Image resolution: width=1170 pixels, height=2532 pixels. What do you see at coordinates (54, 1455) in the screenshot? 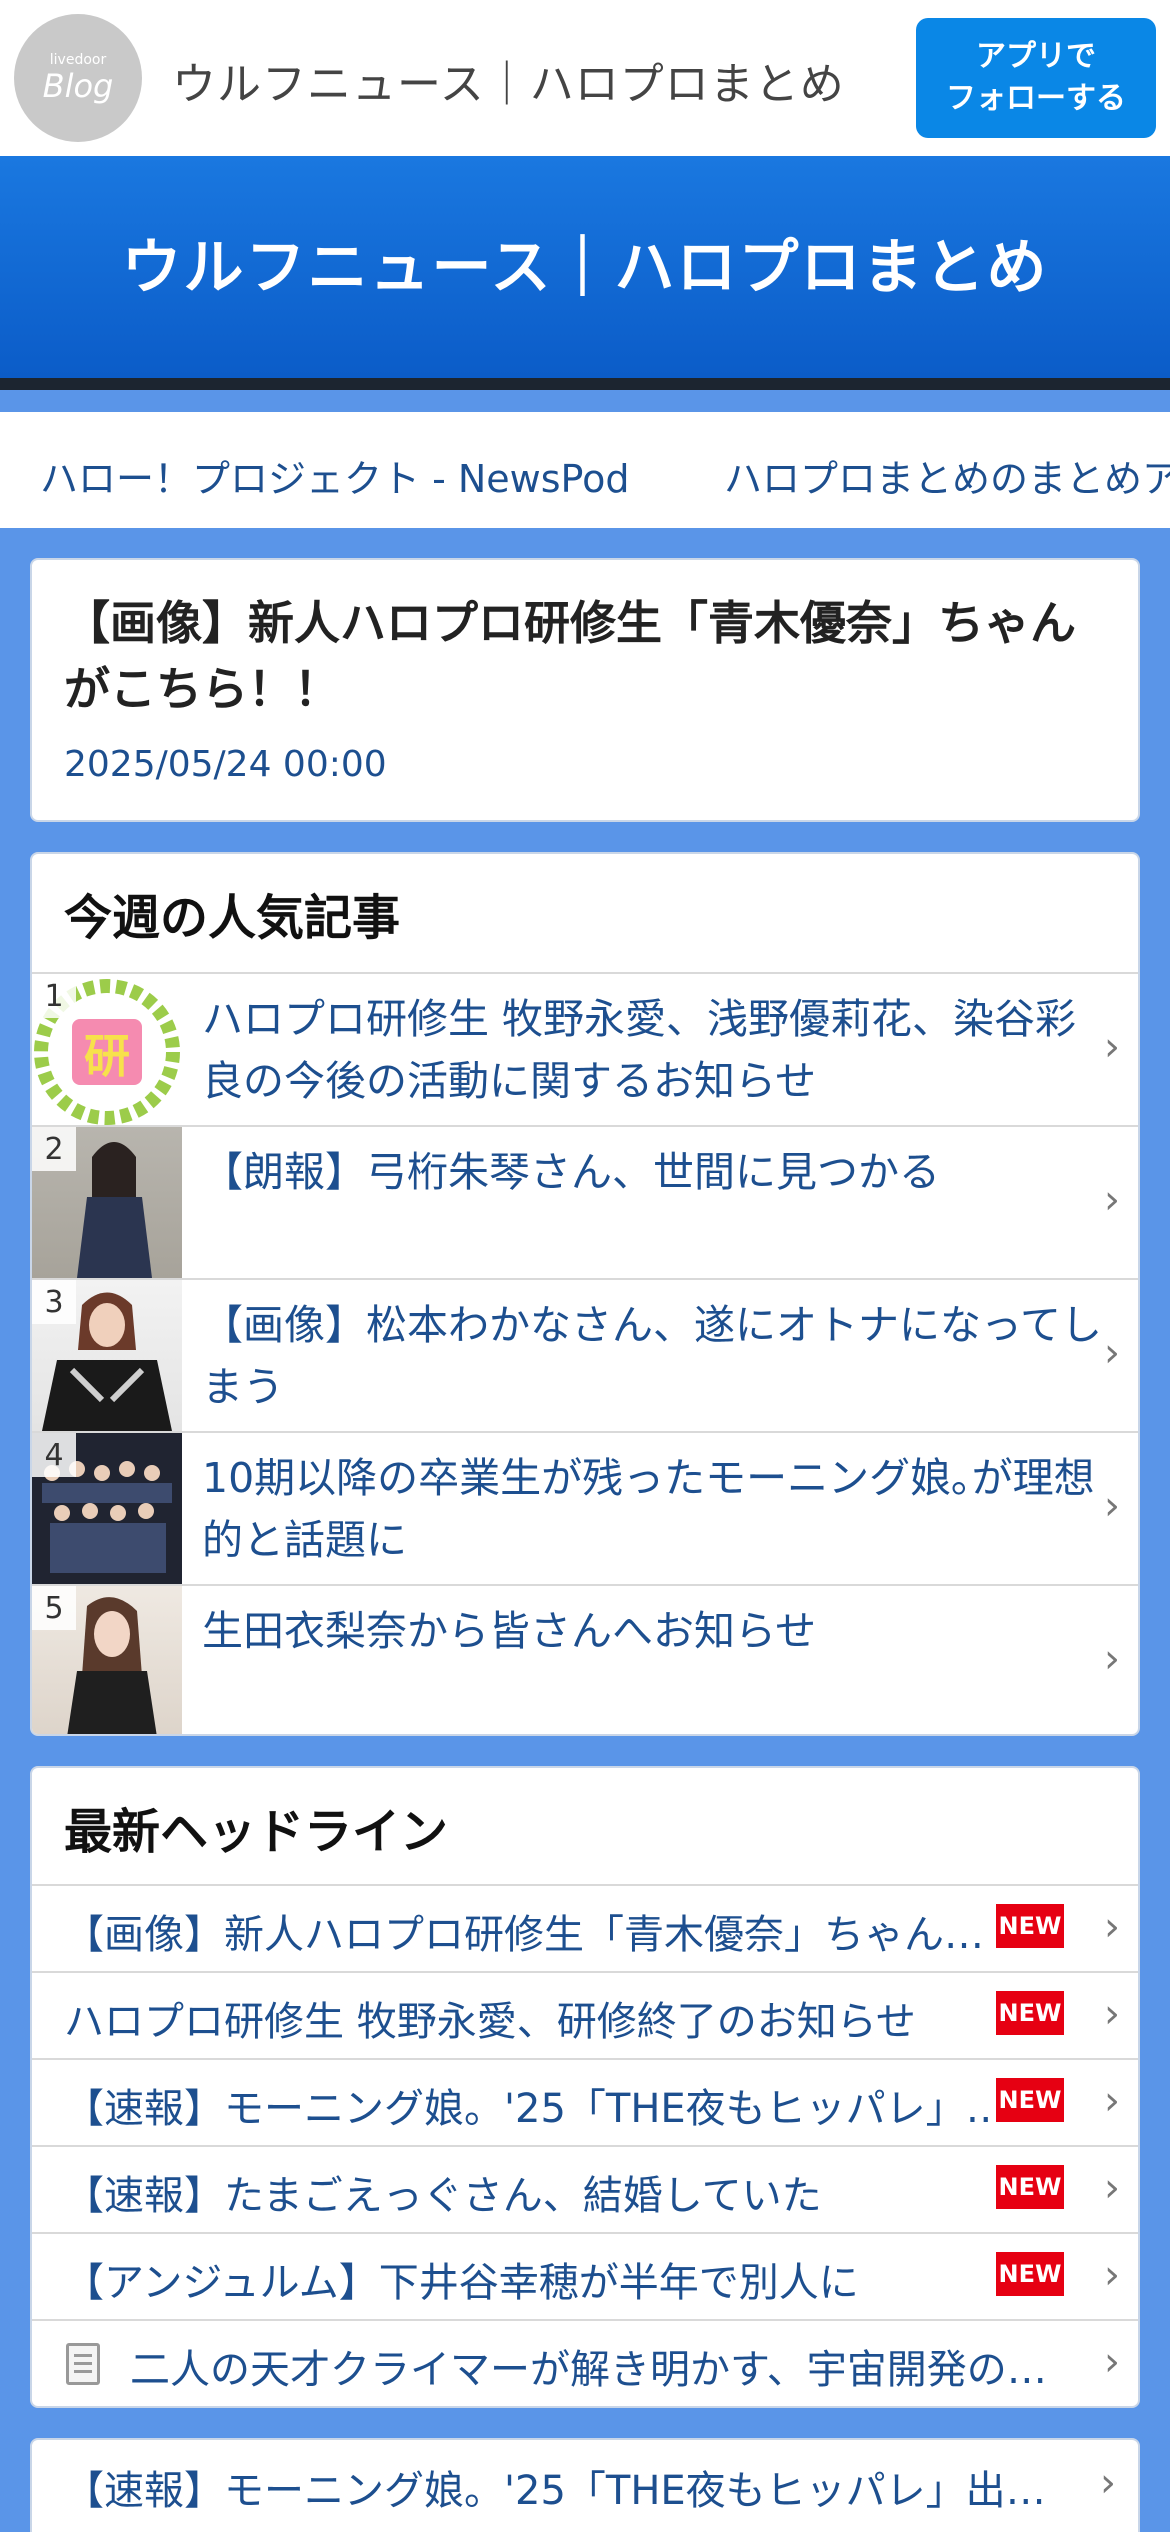
I see `rank-badge: 4` at bounding box center [54, 1455].